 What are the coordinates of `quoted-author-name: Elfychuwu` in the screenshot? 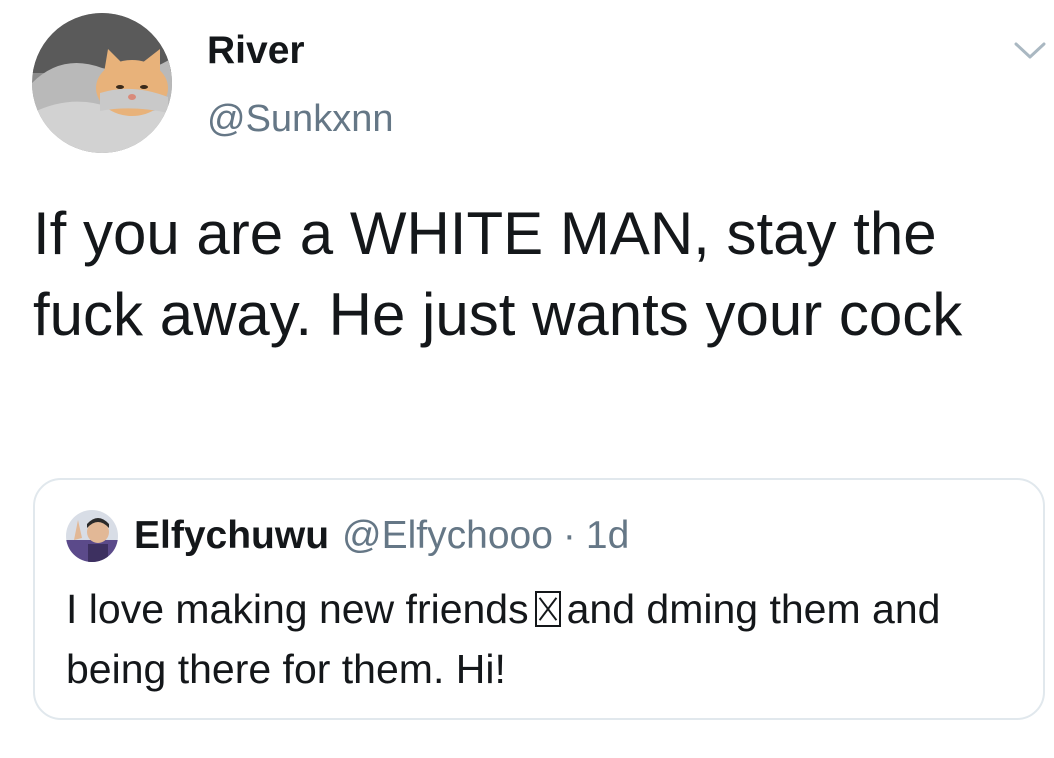 It's located at (232, 535).